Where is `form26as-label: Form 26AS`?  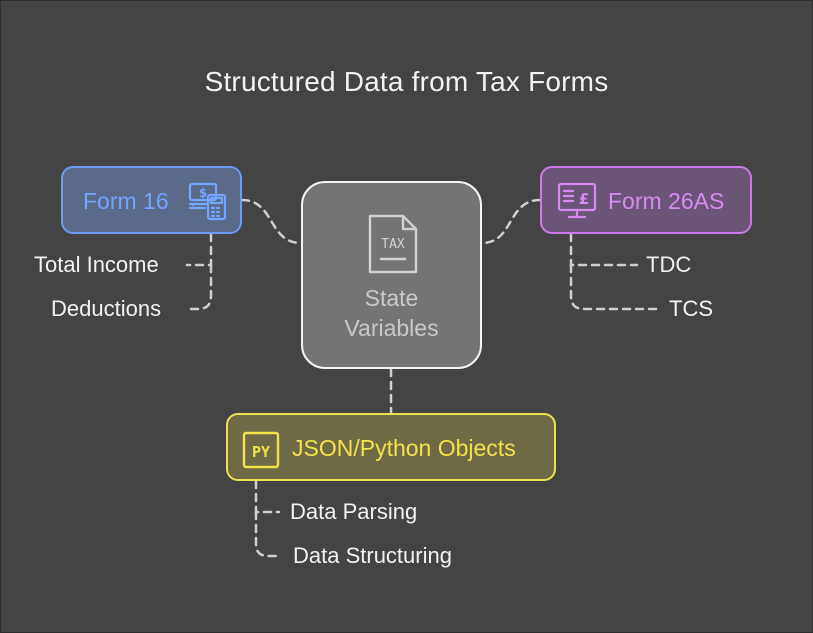 form26as-label: Form 26AS is located at coordinates (666, 201).